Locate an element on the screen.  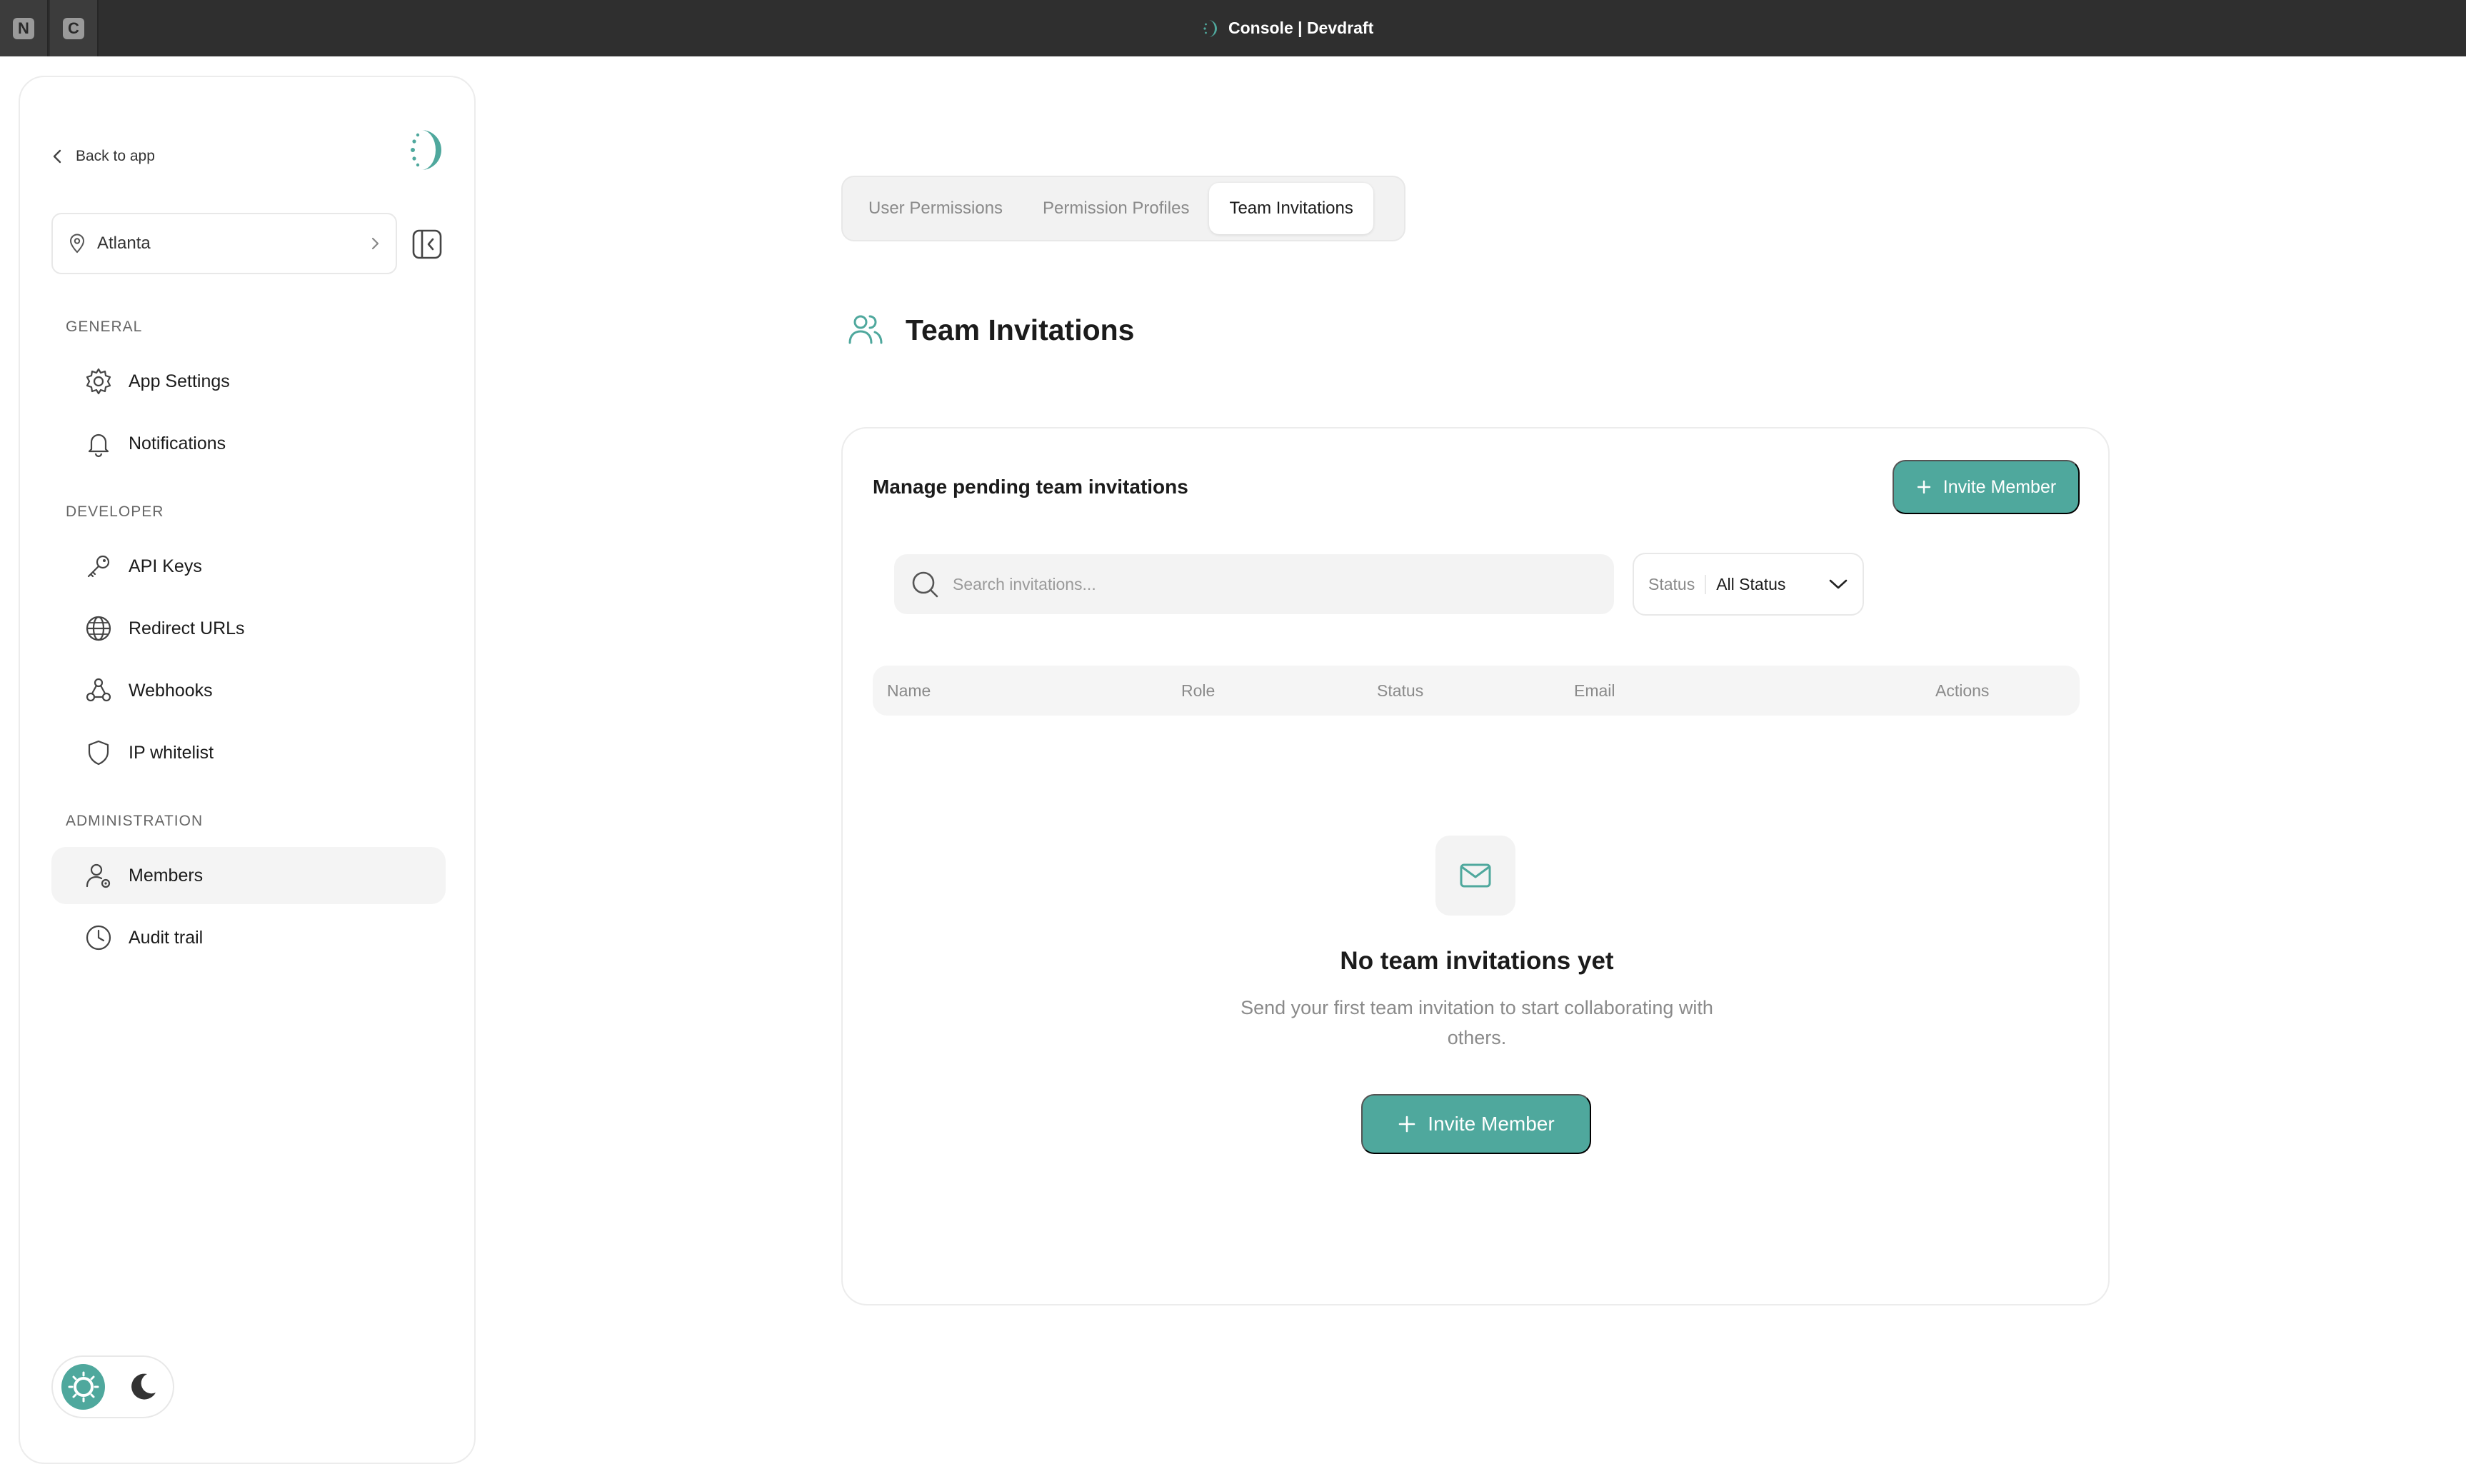
tab-permission-profiles: Permission Profiles is located at coordinates (1116, 208).